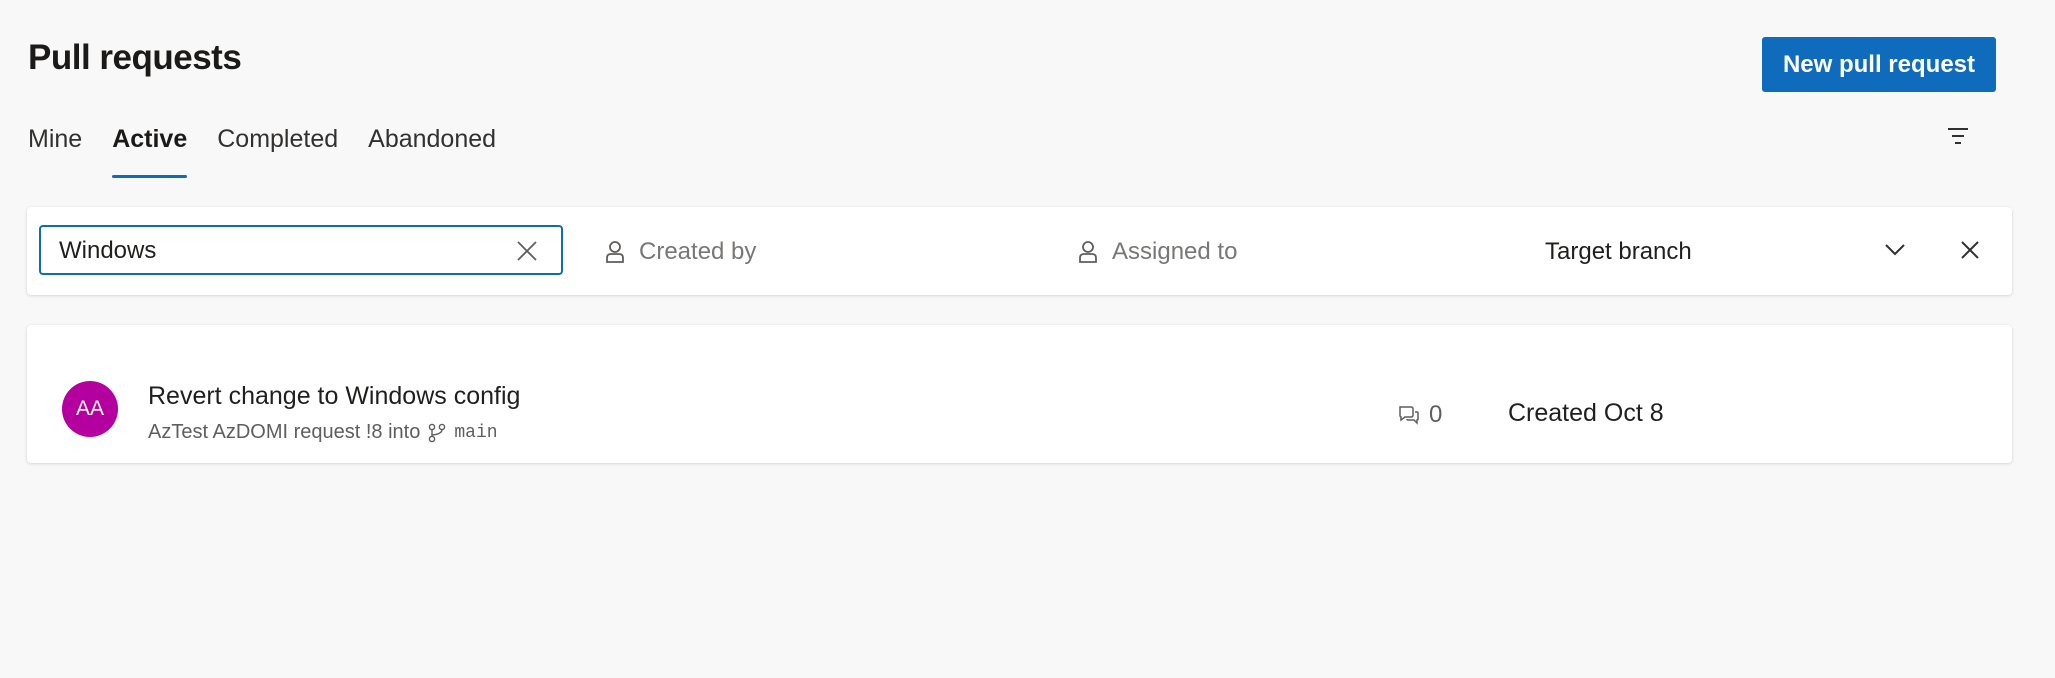 Image resolution: width=2055 pixels, height=678 pixels. I want to click on chevron-down-icon, so click(1895, 250).